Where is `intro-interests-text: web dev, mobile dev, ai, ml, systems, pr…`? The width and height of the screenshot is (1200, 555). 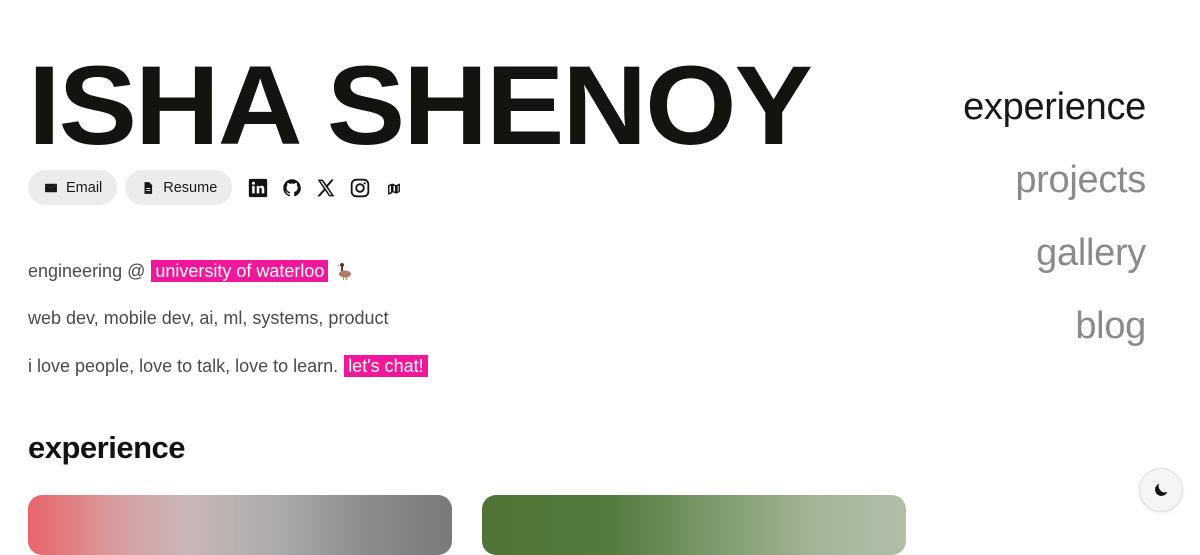
intro-interests-text: web dev, mobile dev, ai, ml, systems, pr… is located at coordinates (208, 318).